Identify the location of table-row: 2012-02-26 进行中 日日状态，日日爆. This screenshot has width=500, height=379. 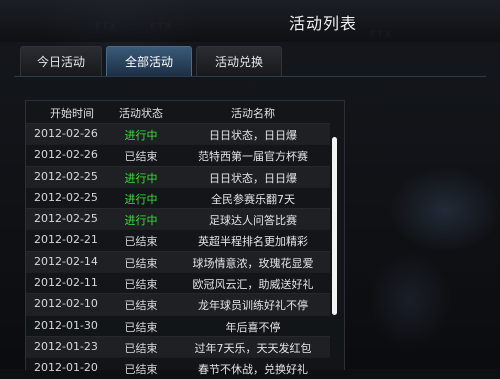
(178, 134).